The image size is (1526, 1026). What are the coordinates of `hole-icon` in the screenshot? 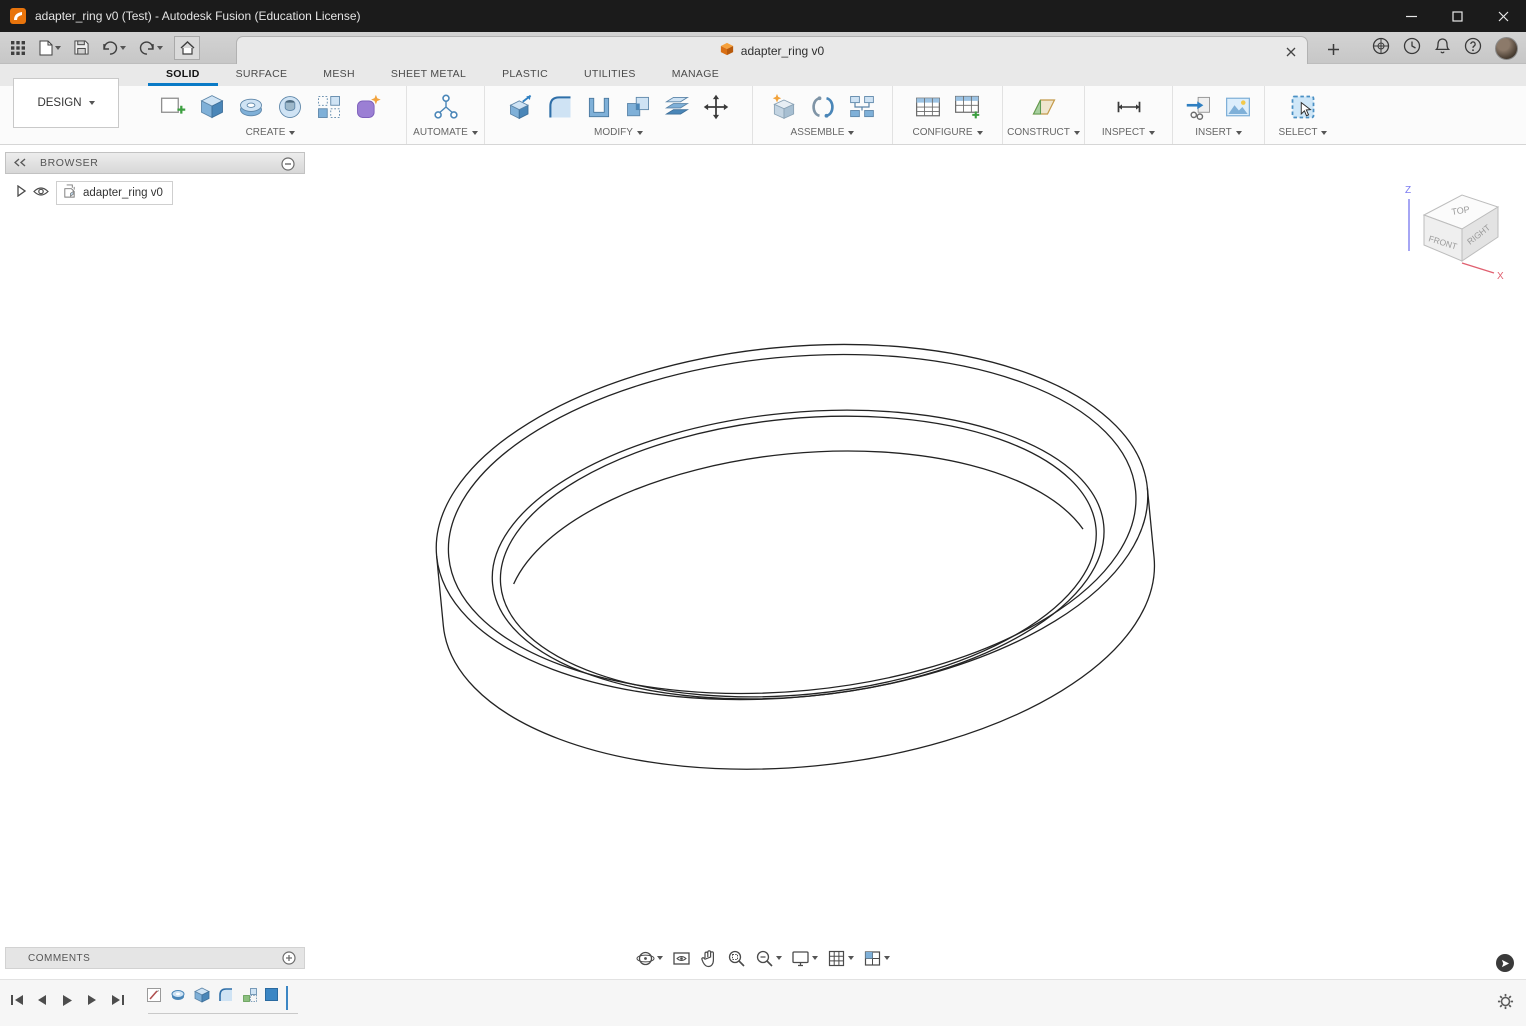 It's located at (290, 107).